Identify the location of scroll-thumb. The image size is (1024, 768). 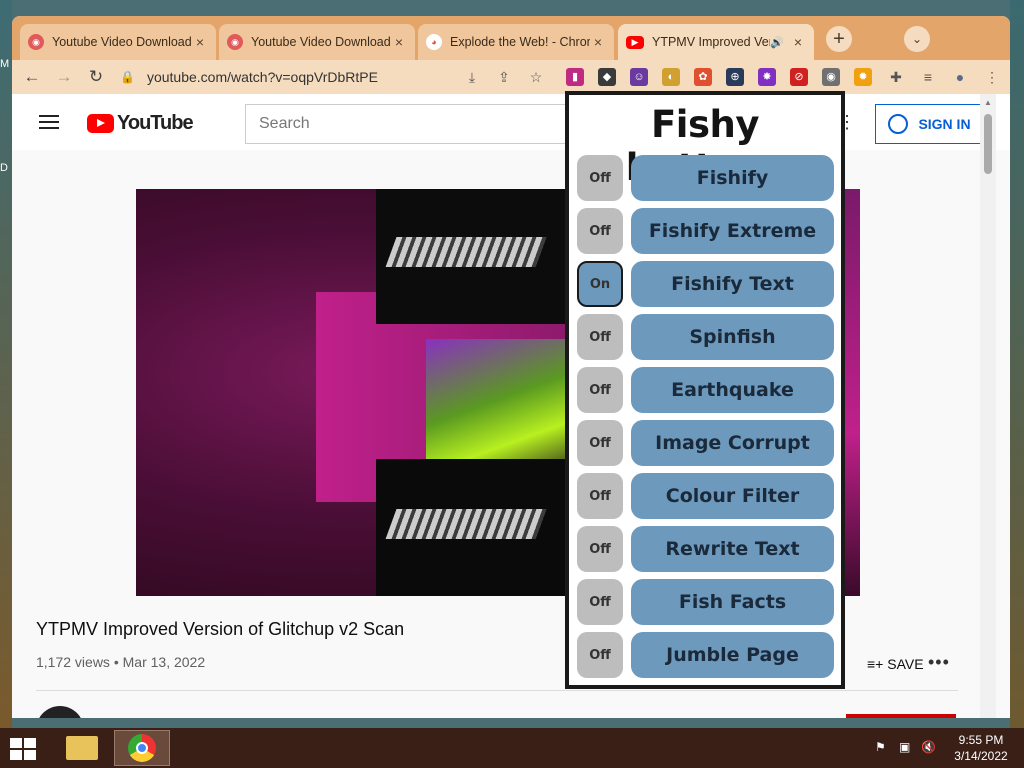
(988, 144).